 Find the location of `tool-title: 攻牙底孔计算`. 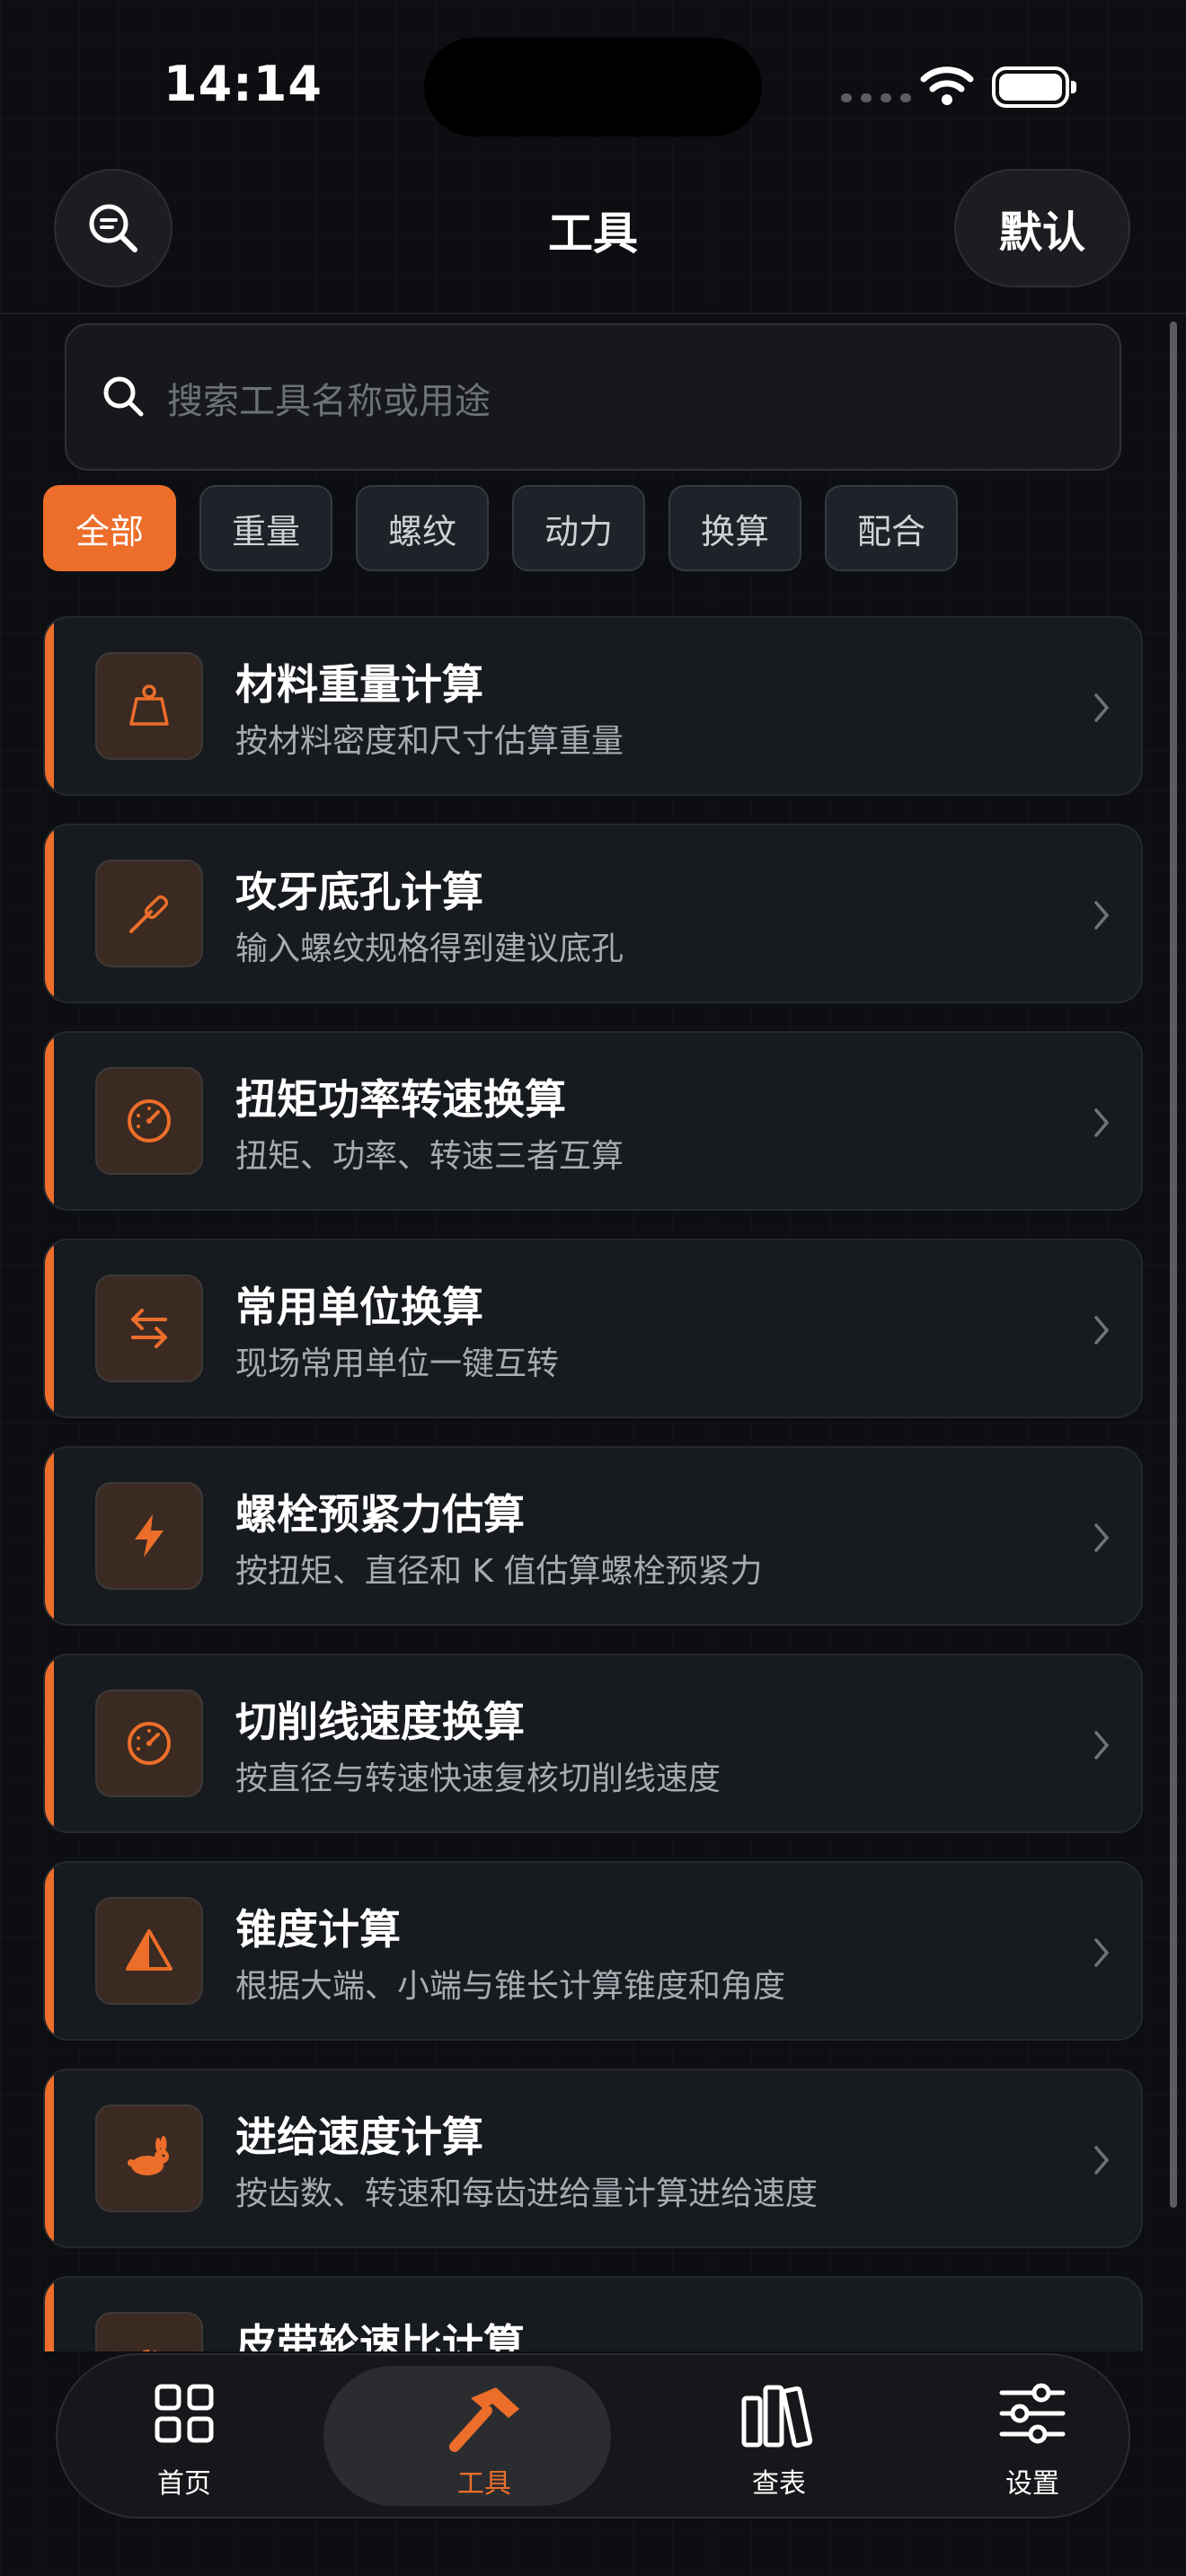

tool-title: 攻牙底孔计算 is located at coordinates (359, 892).